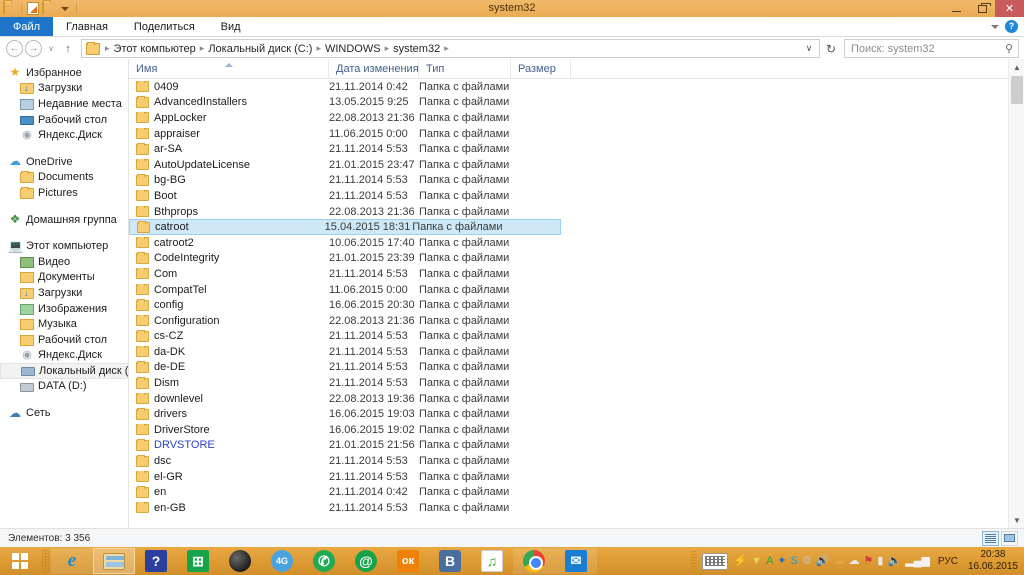 This screenshot has width=1024, height=575. I want to click on sidebar-group-homegroup: ❖ Домашняя группа, so click(64, 220).